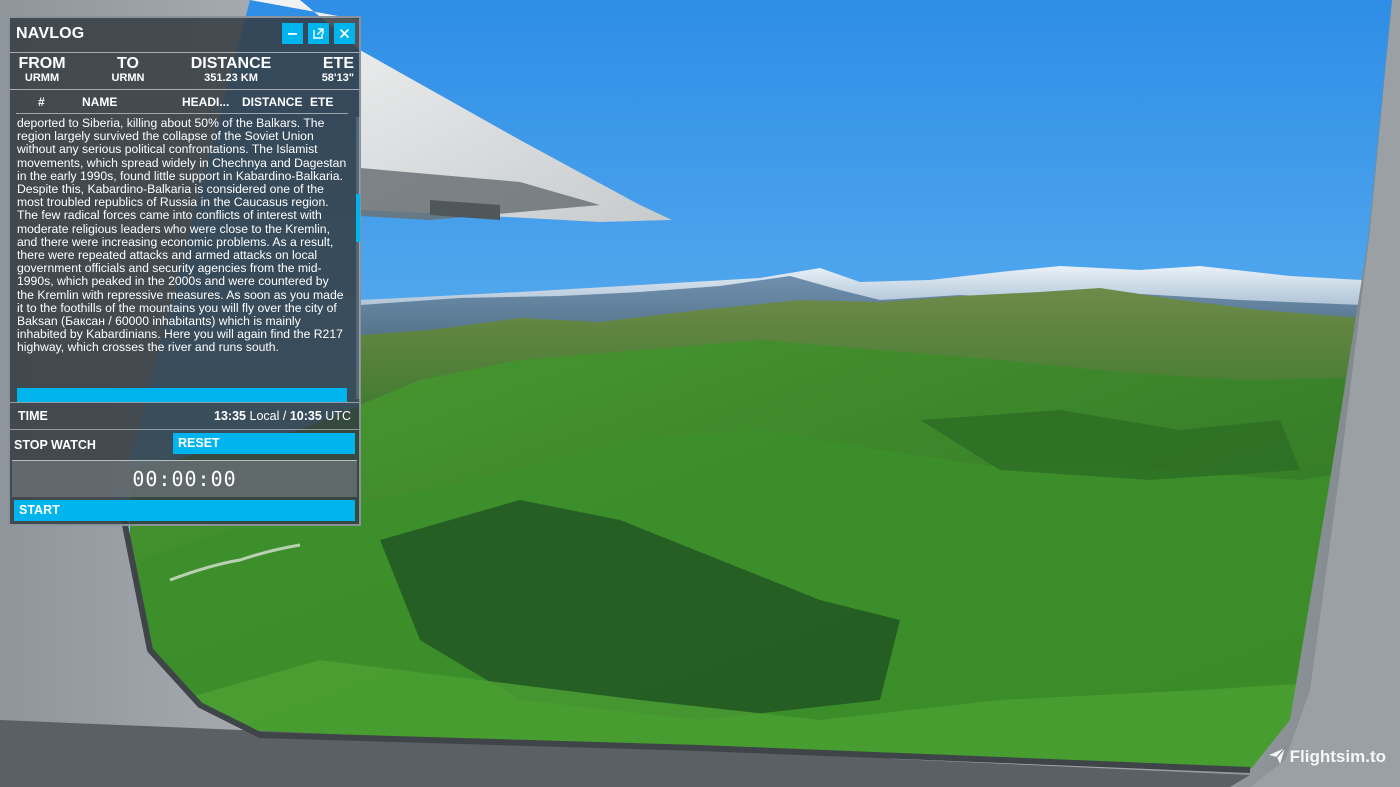 The image size is (1400, 787). What do you see at coordinates (231, 63) in the screenshot?
I see `distance-label: DISTANCE` at bounding box center [231, 63].